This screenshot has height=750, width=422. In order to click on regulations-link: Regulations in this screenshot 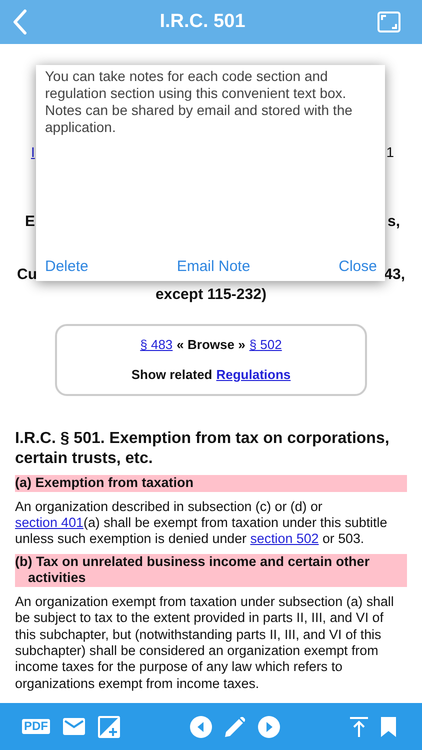, I will do `click(253, 375)`.